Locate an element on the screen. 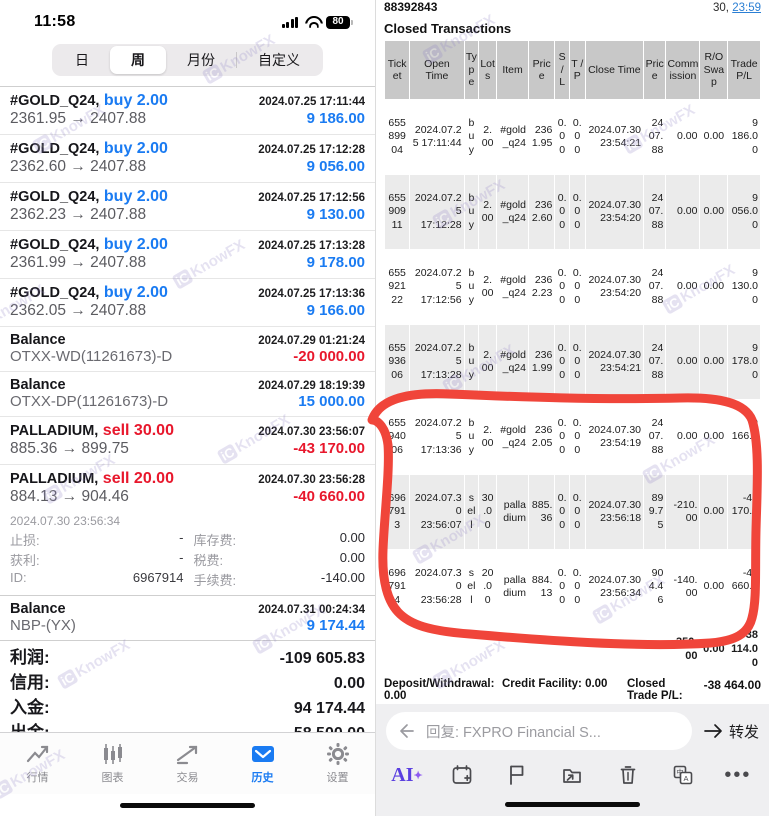  detail-close-time: 2024.07.30 23:56:34 is located at coordinates (65, 521).